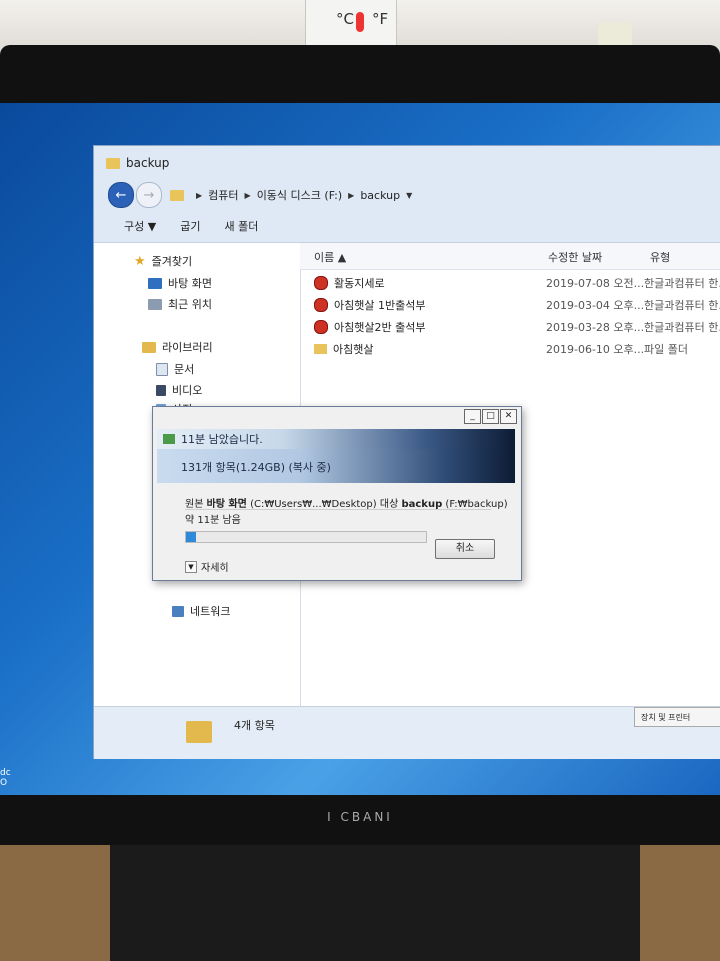 Image resolution: width=720 pixels, height=961 pixels. What do you see at coordinates (380, 19) in the screenshot?
I see `fahrenheit-label: °F` at bounding box center [380, 19].